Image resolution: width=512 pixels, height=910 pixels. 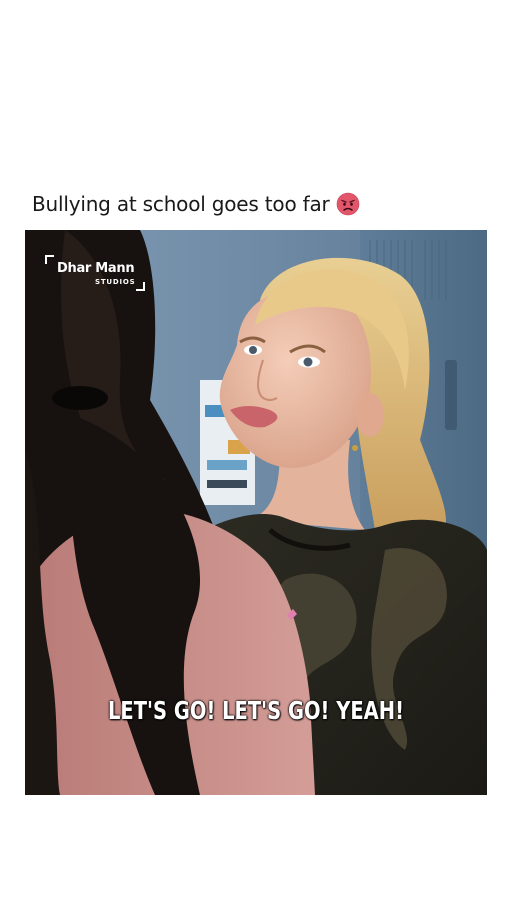 I want to click on brand-name: Dhar Mann, so click(x=96, y=268).